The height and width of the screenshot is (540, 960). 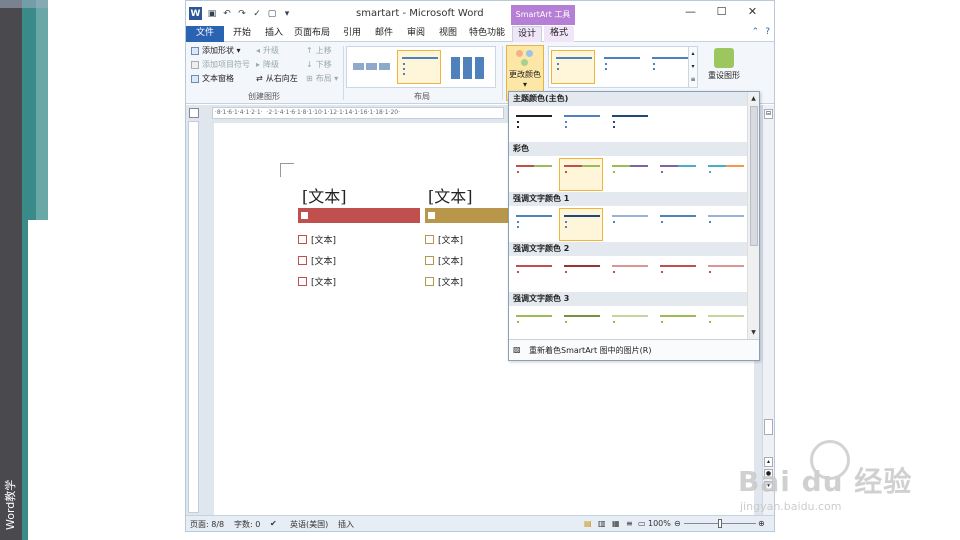 I want to click on move-up-button: ↑ 上移, so click(x=319, y=50).